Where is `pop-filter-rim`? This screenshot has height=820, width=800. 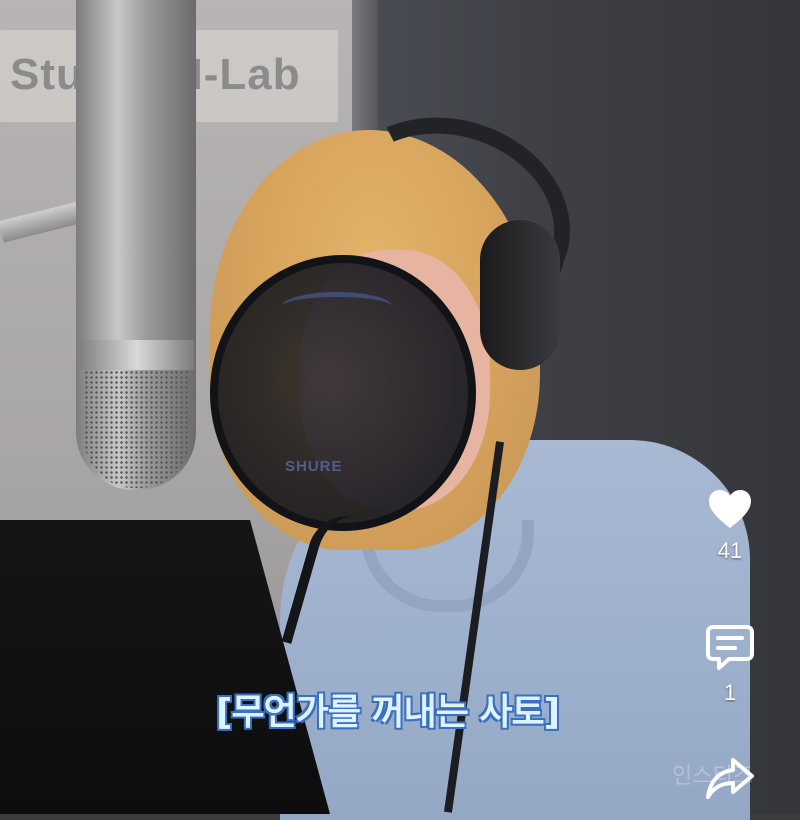
pop-filter-rim is located at coordinates (337, 306).